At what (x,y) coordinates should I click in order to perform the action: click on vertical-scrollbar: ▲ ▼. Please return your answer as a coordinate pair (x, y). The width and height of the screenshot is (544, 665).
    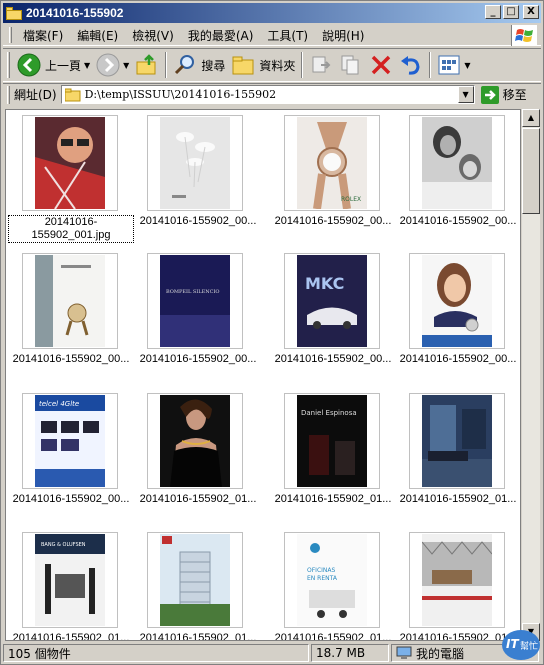
    Looking at the image, I should click on (531, 375).